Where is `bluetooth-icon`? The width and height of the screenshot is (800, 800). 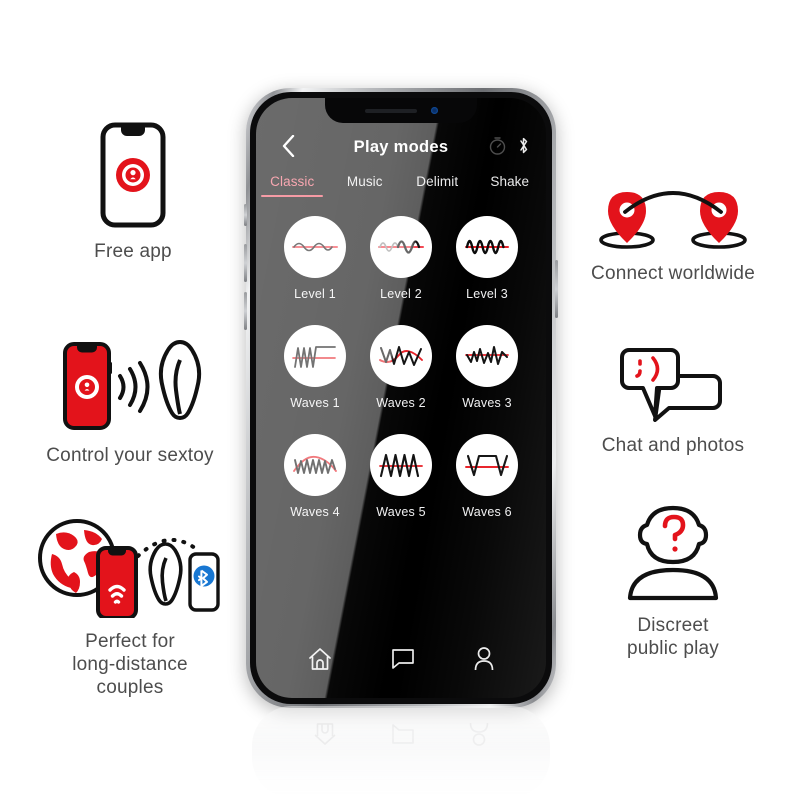
bluetooth-icon is located at coordinates (523, 148).